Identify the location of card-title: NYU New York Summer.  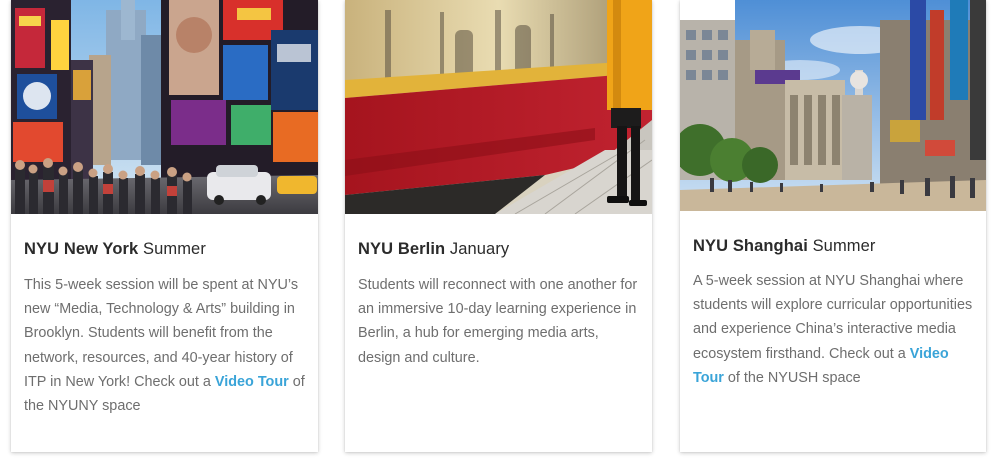
(165, 249).